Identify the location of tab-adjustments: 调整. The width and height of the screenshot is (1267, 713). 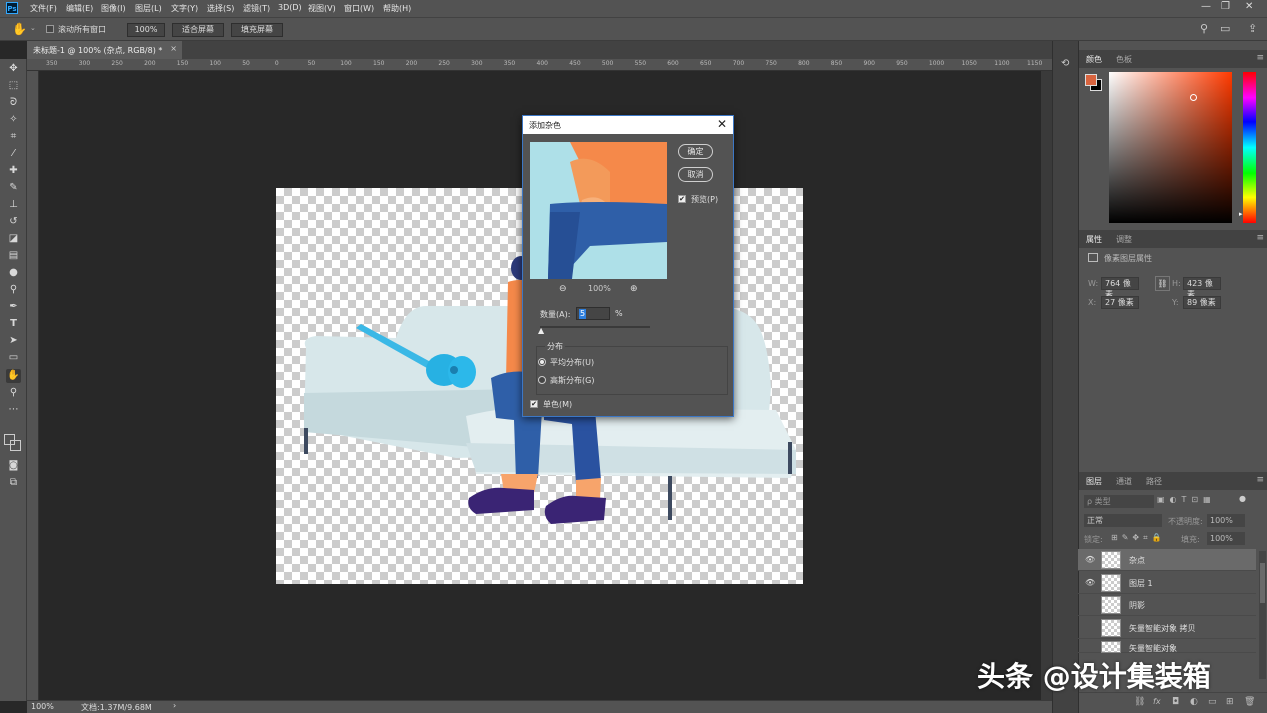
(1124, 239).